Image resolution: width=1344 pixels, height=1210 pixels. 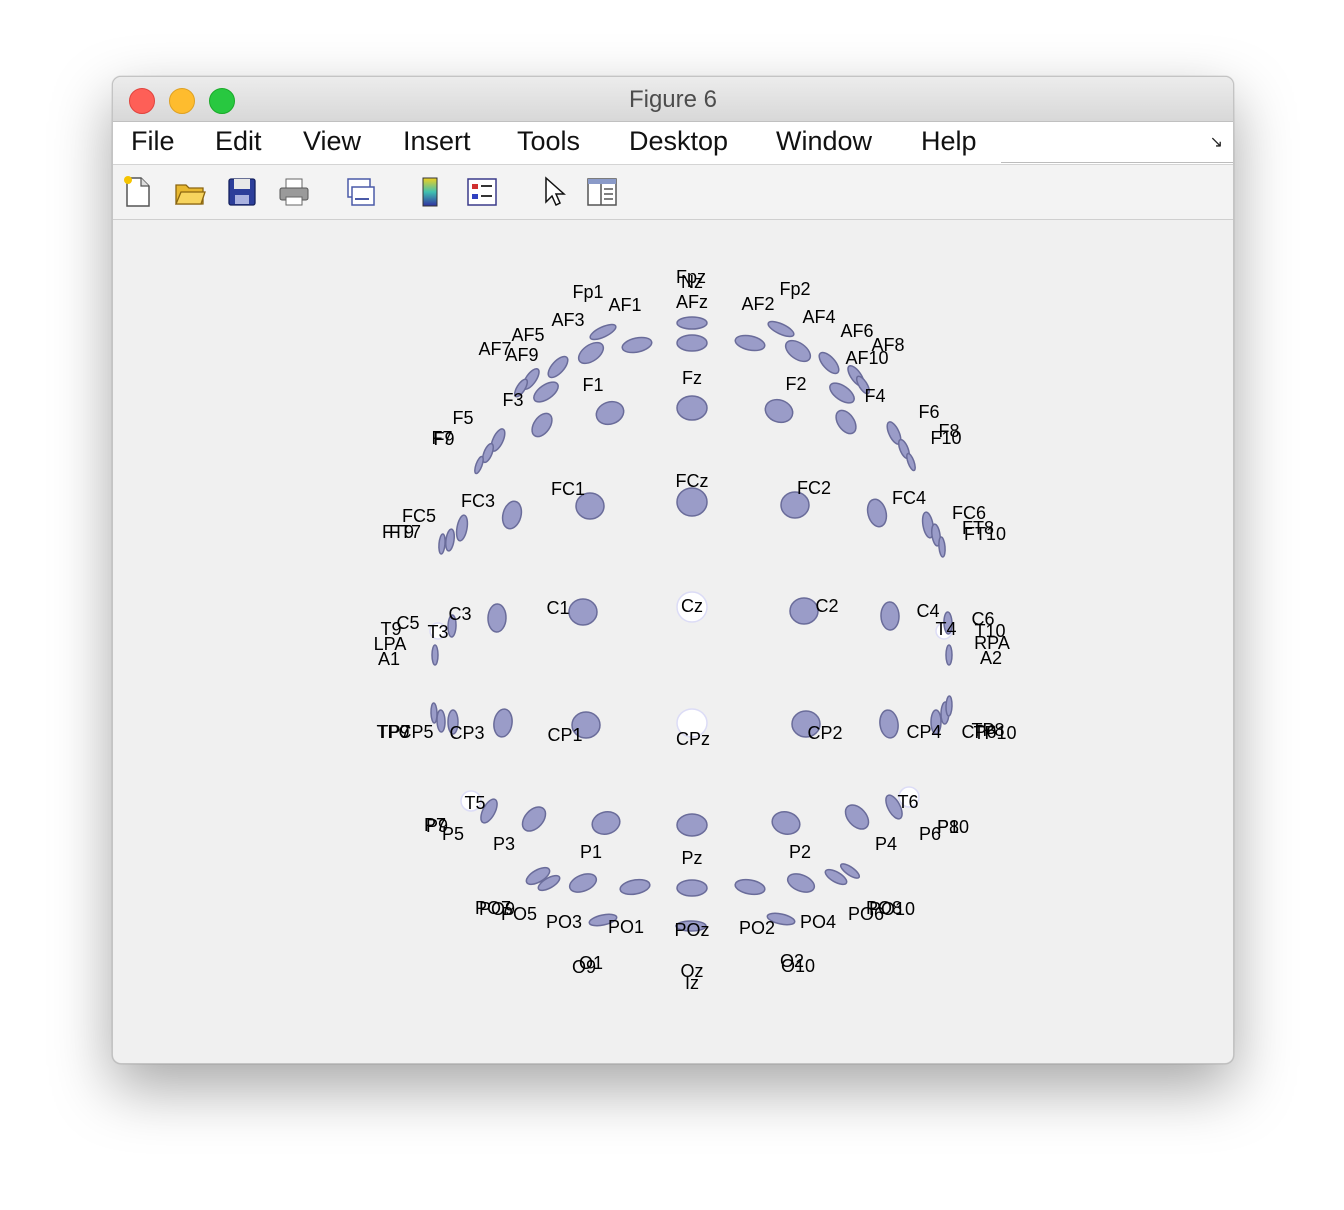 What do you see at coordinates (949, 141) in the screenshot?
I see `menu-help: Help` at bounding box center [949, 141].